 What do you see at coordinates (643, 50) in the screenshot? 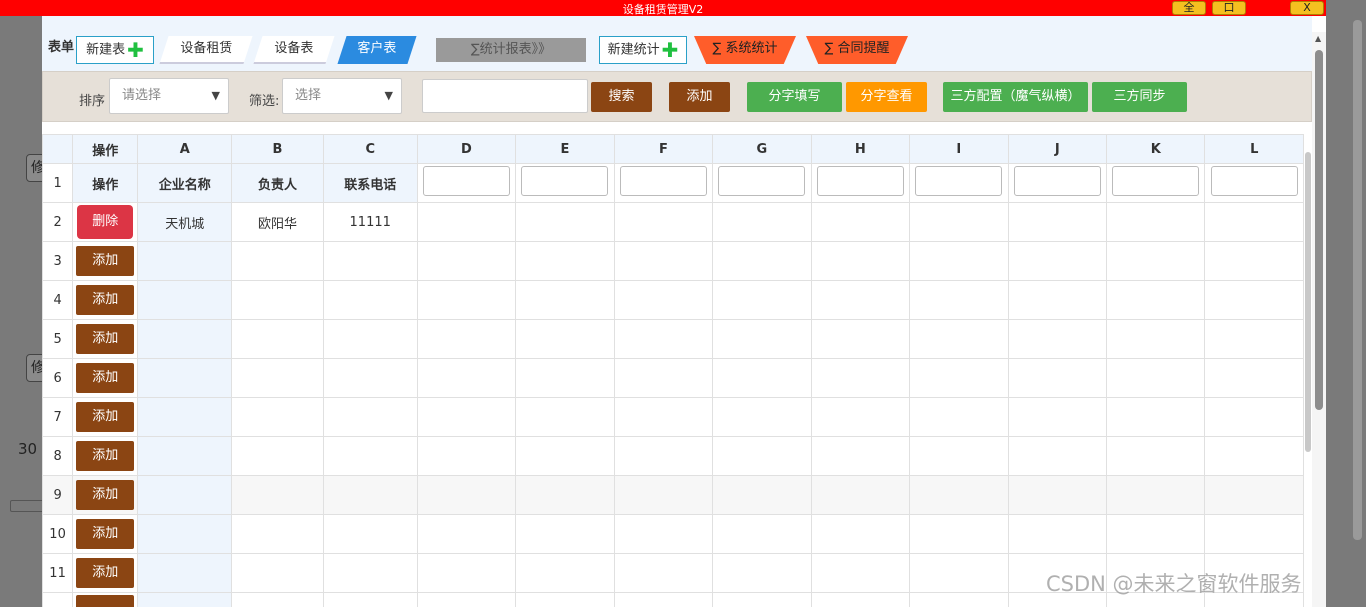
I see `new-stats-button: 新建统计 ✚` at bounding box center [643, 50].